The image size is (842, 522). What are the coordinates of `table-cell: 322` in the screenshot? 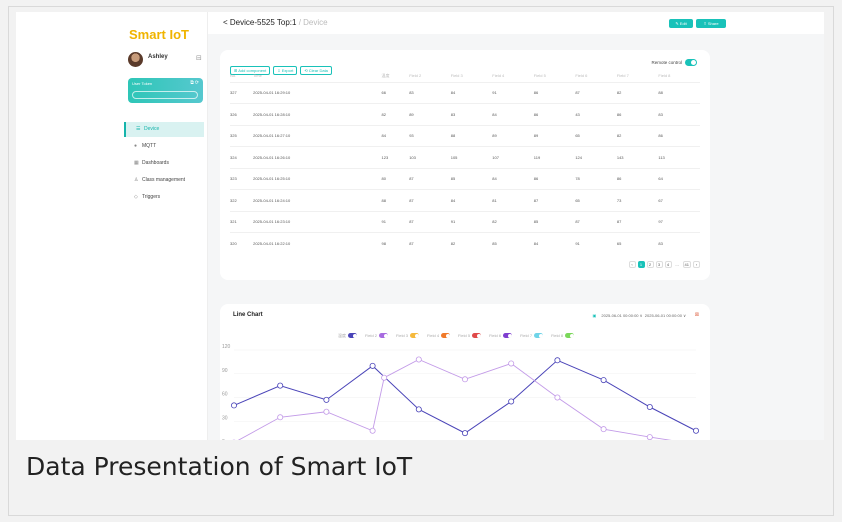 It's located at (242, 200).